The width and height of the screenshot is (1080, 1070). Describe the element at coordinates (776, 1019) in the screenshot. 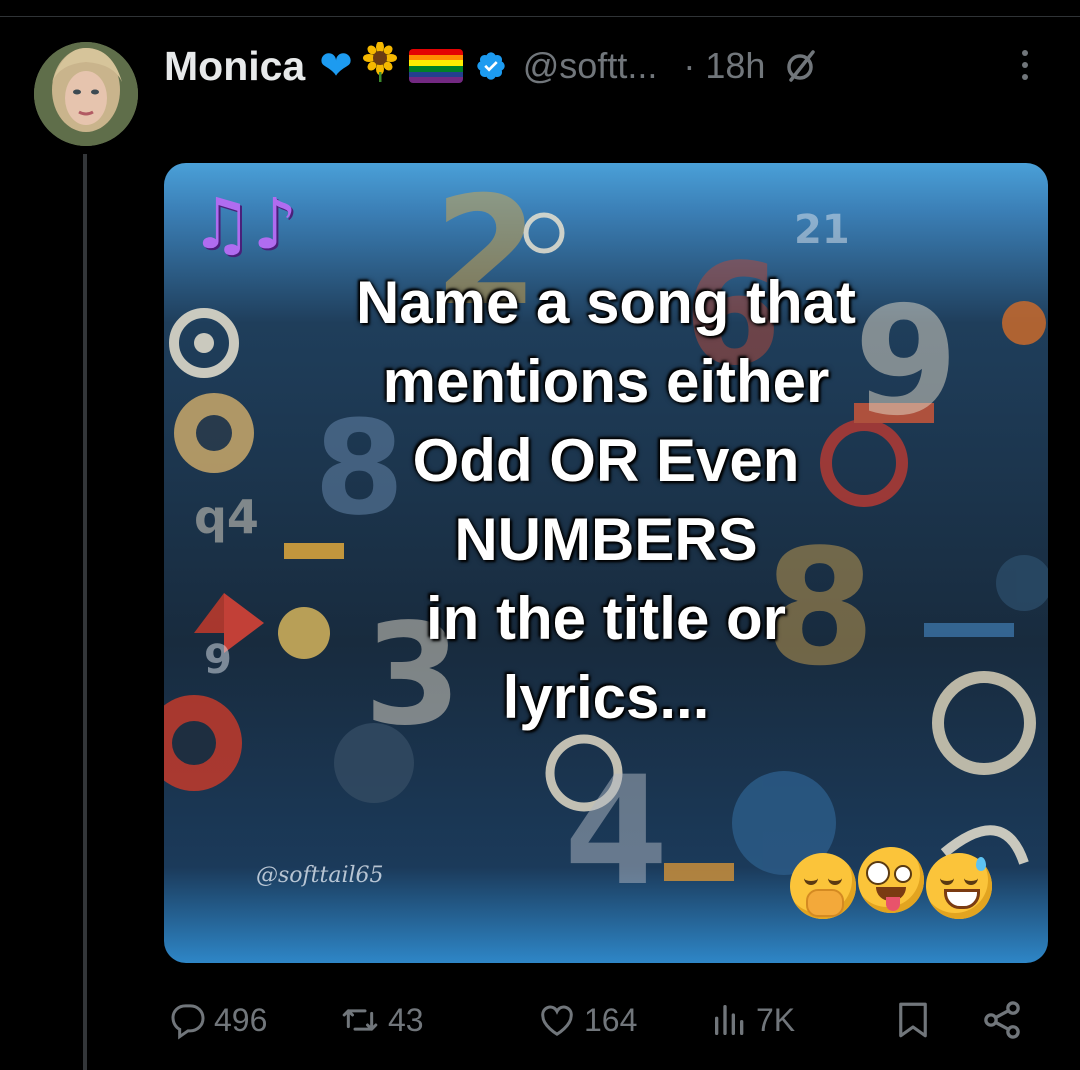

I see `views-count: 7K` at that location.